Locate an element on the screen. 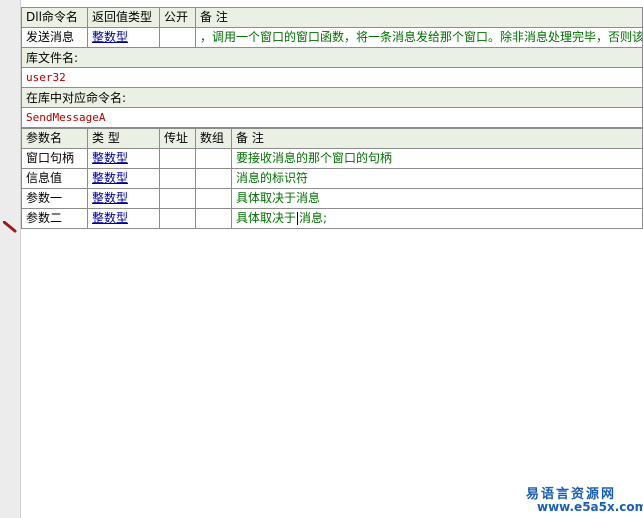 This screenshot has width=643, height=518. return-type-cell: 整数型 is located at coordinates (123, 37).